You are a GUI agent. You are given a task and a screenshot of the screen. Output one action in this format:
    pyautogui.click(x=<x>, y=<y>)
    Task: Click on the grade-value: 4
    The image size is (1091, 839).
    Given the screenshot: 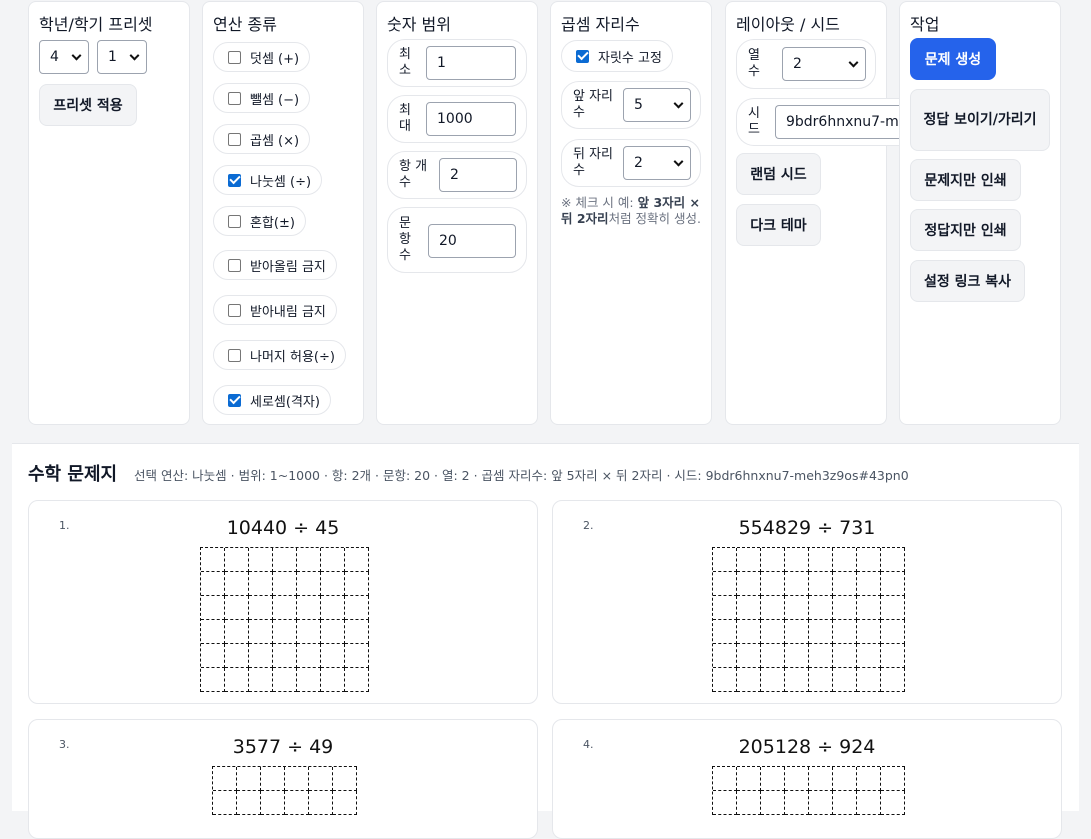 What is the action you would take?
    pyautogui.click(x=54, y=57)
    